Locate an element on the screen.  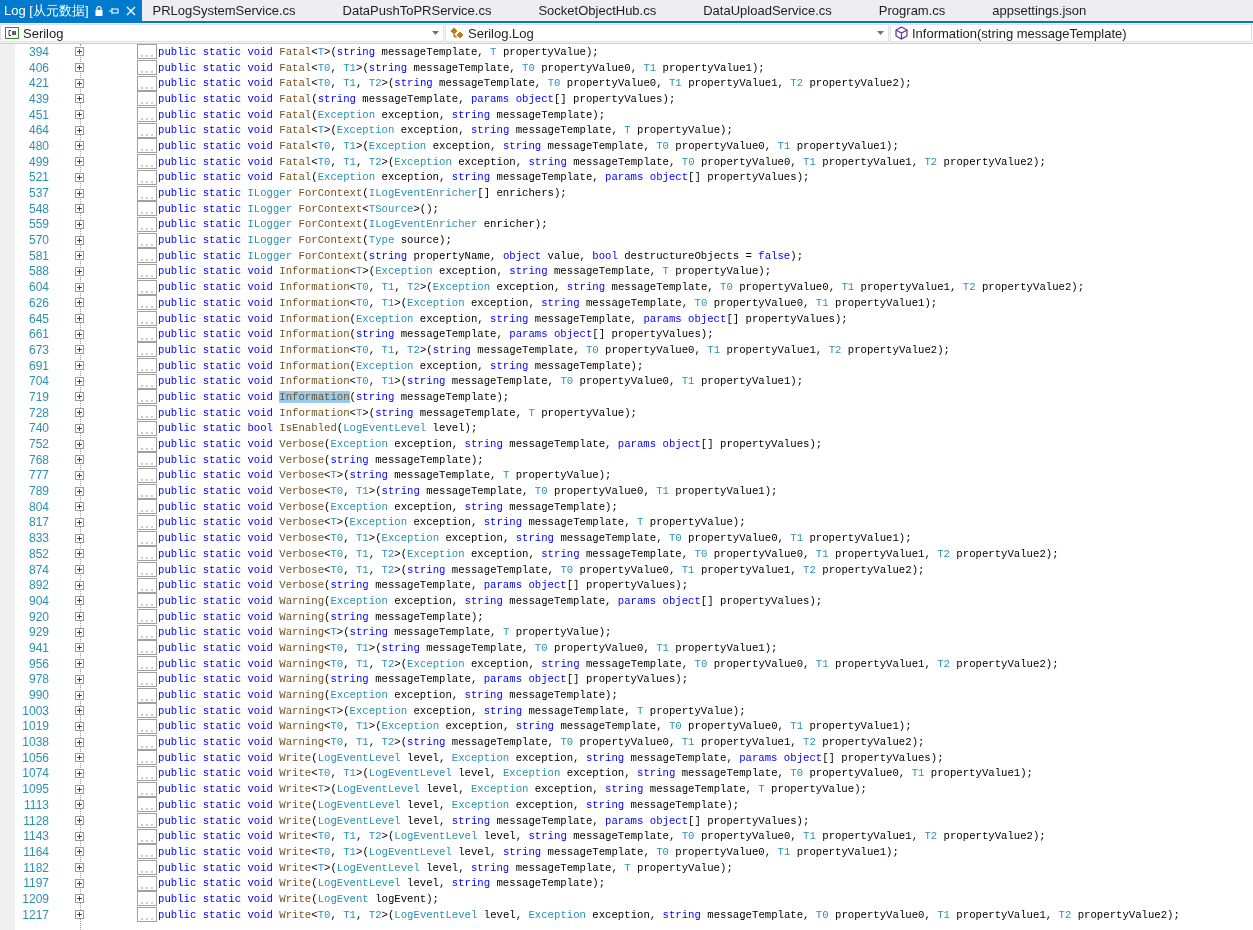
navigation-dropdown: Information(string messageTemplate) is located at coordinates (1071, 33).